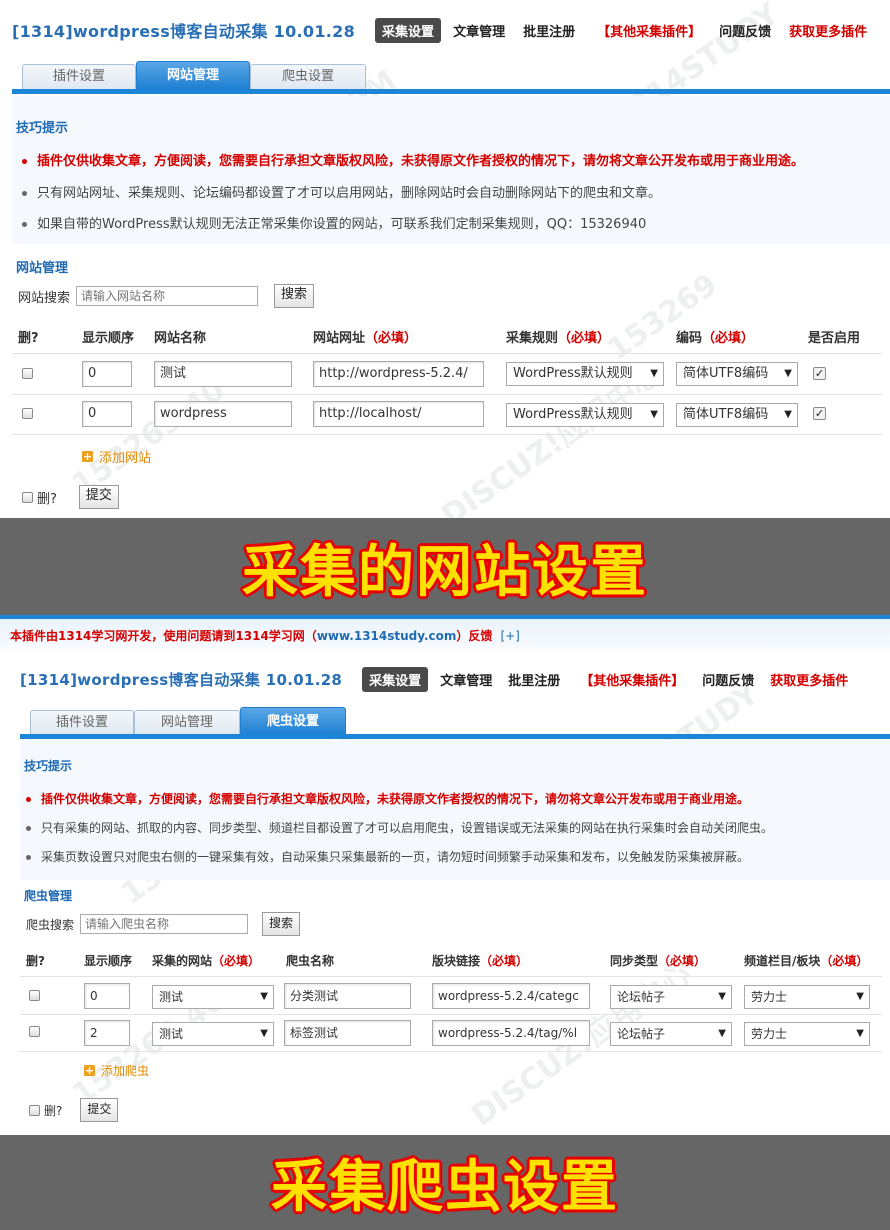 The width and height of the screenshot is (890, 1230). Describe the element at coordinates (223, 414) in the screenshot. I see `site-name-input: wordpress` at that location.